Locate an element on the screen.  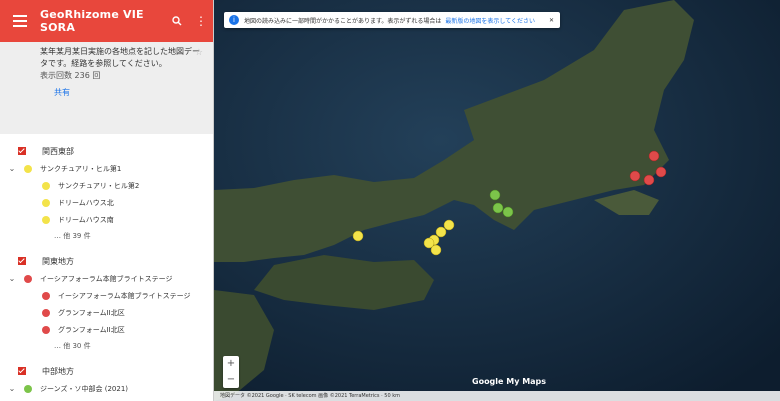
list-item: サンクチュアリ・ヒル第2 is located at coordinates (106, 185).